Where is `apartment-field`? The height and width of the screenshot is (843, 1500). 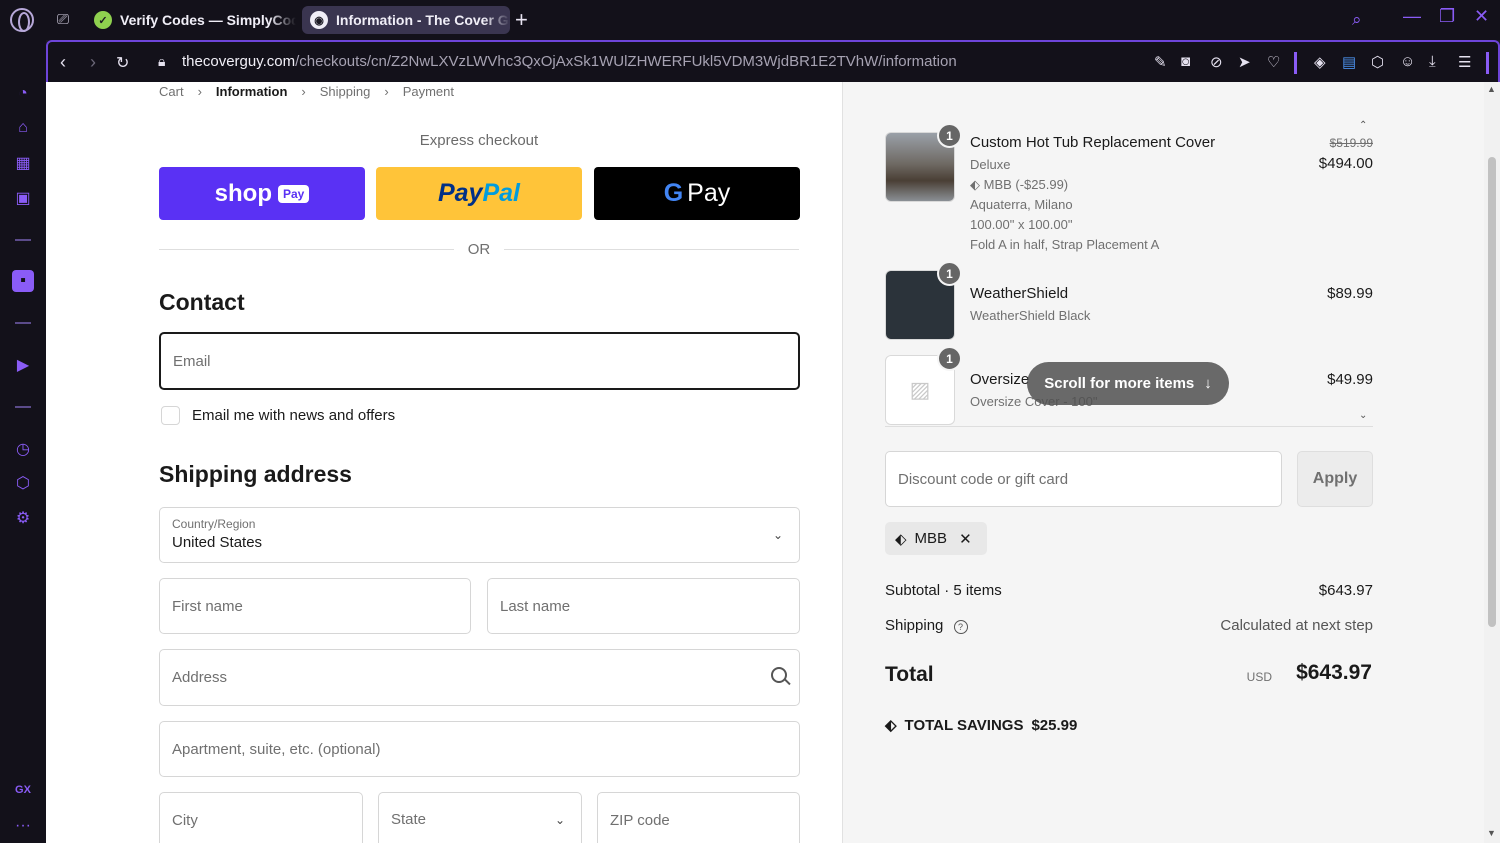
apartment-field is located at coordinates (479, 749).